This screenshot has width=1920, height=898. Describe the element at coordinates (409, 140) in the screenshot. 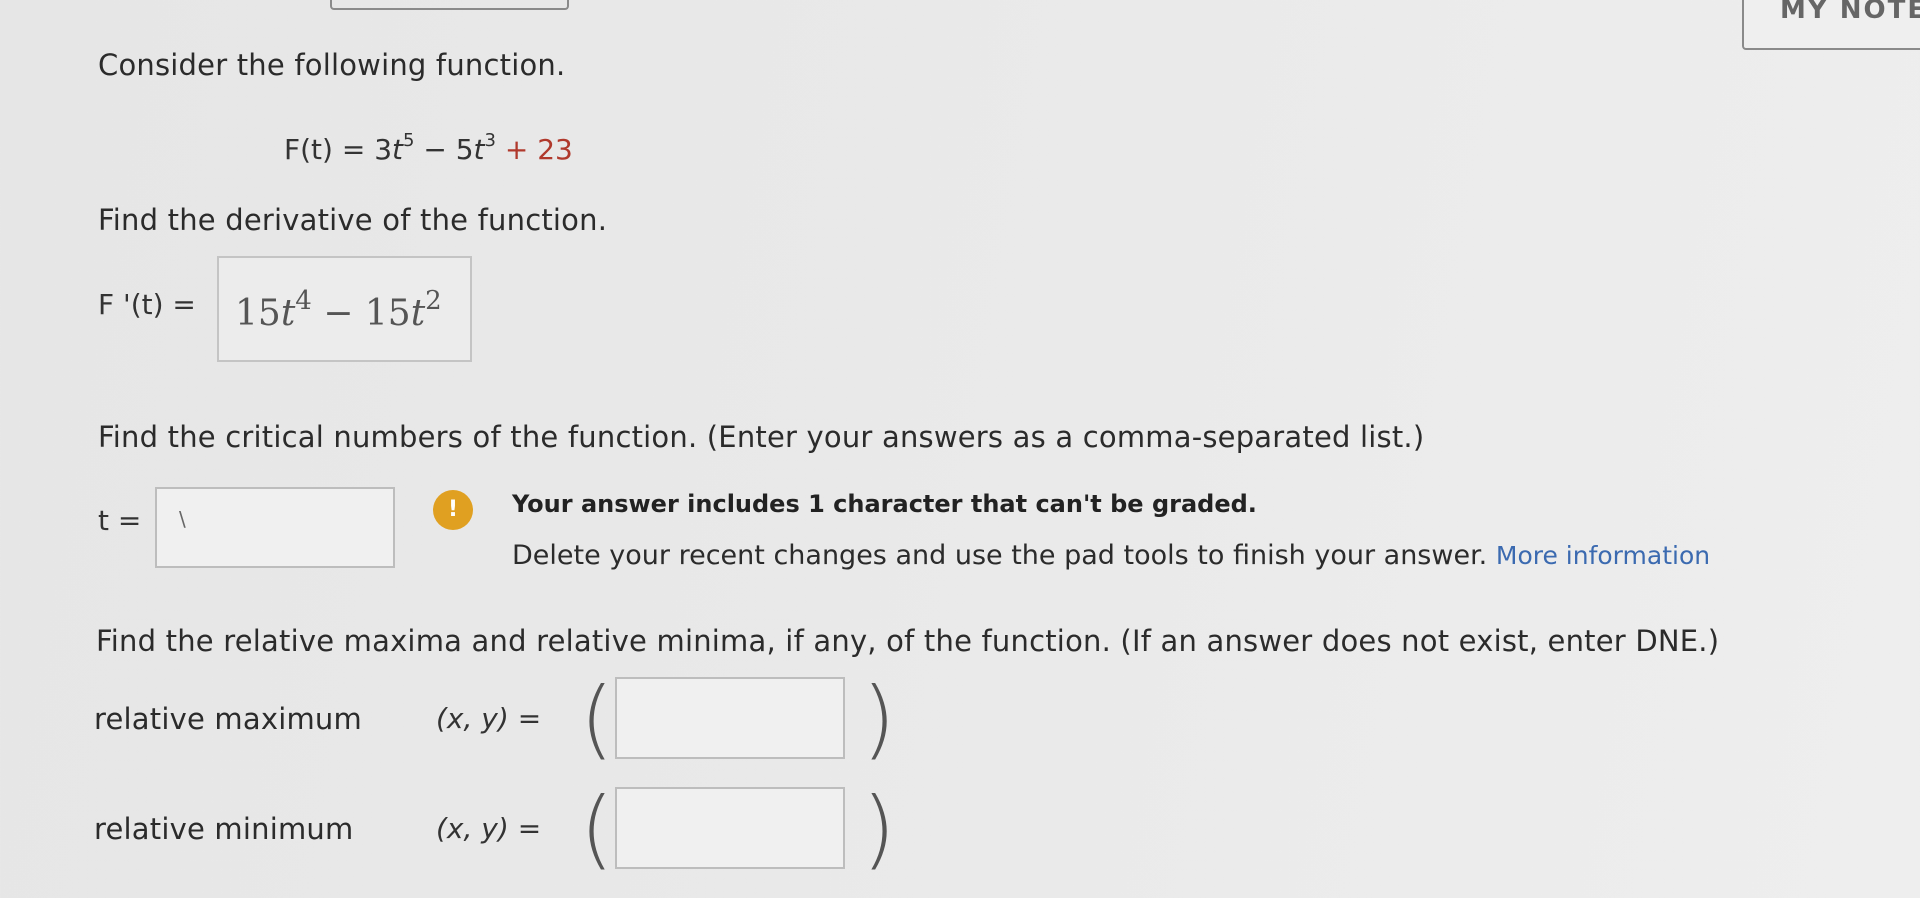

I see `function-exp5: 5` at that location.